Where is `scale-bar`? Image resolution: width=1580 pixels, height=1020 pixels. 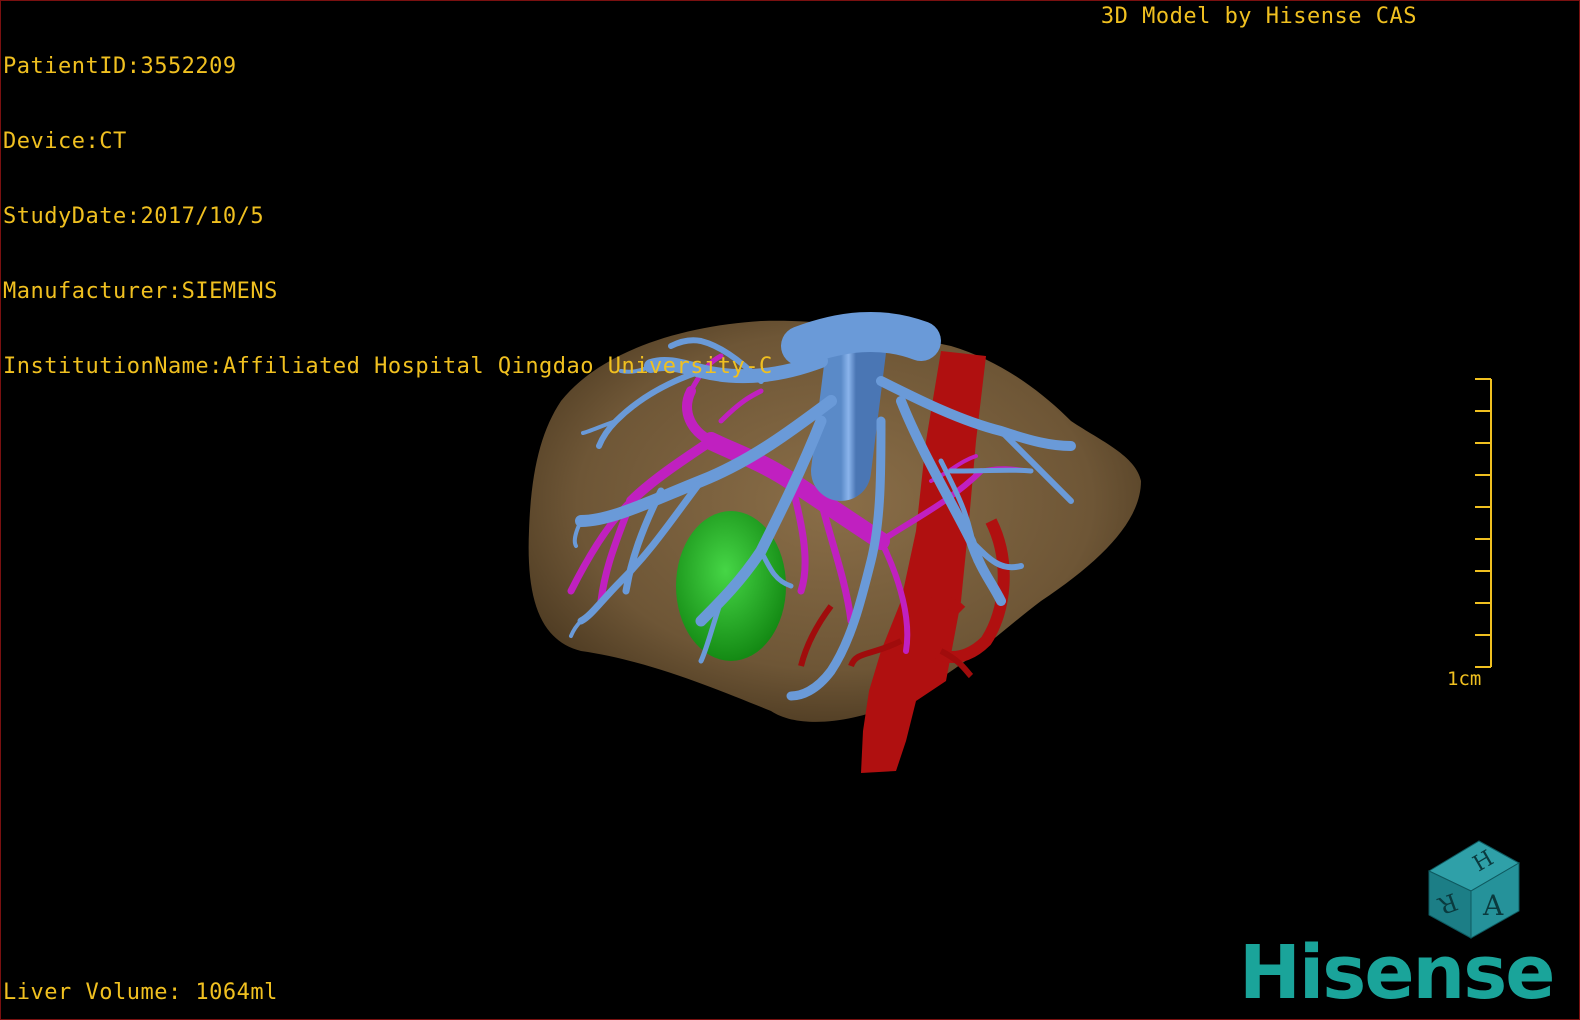 scale-bar is located at coordinates (1483, 523).